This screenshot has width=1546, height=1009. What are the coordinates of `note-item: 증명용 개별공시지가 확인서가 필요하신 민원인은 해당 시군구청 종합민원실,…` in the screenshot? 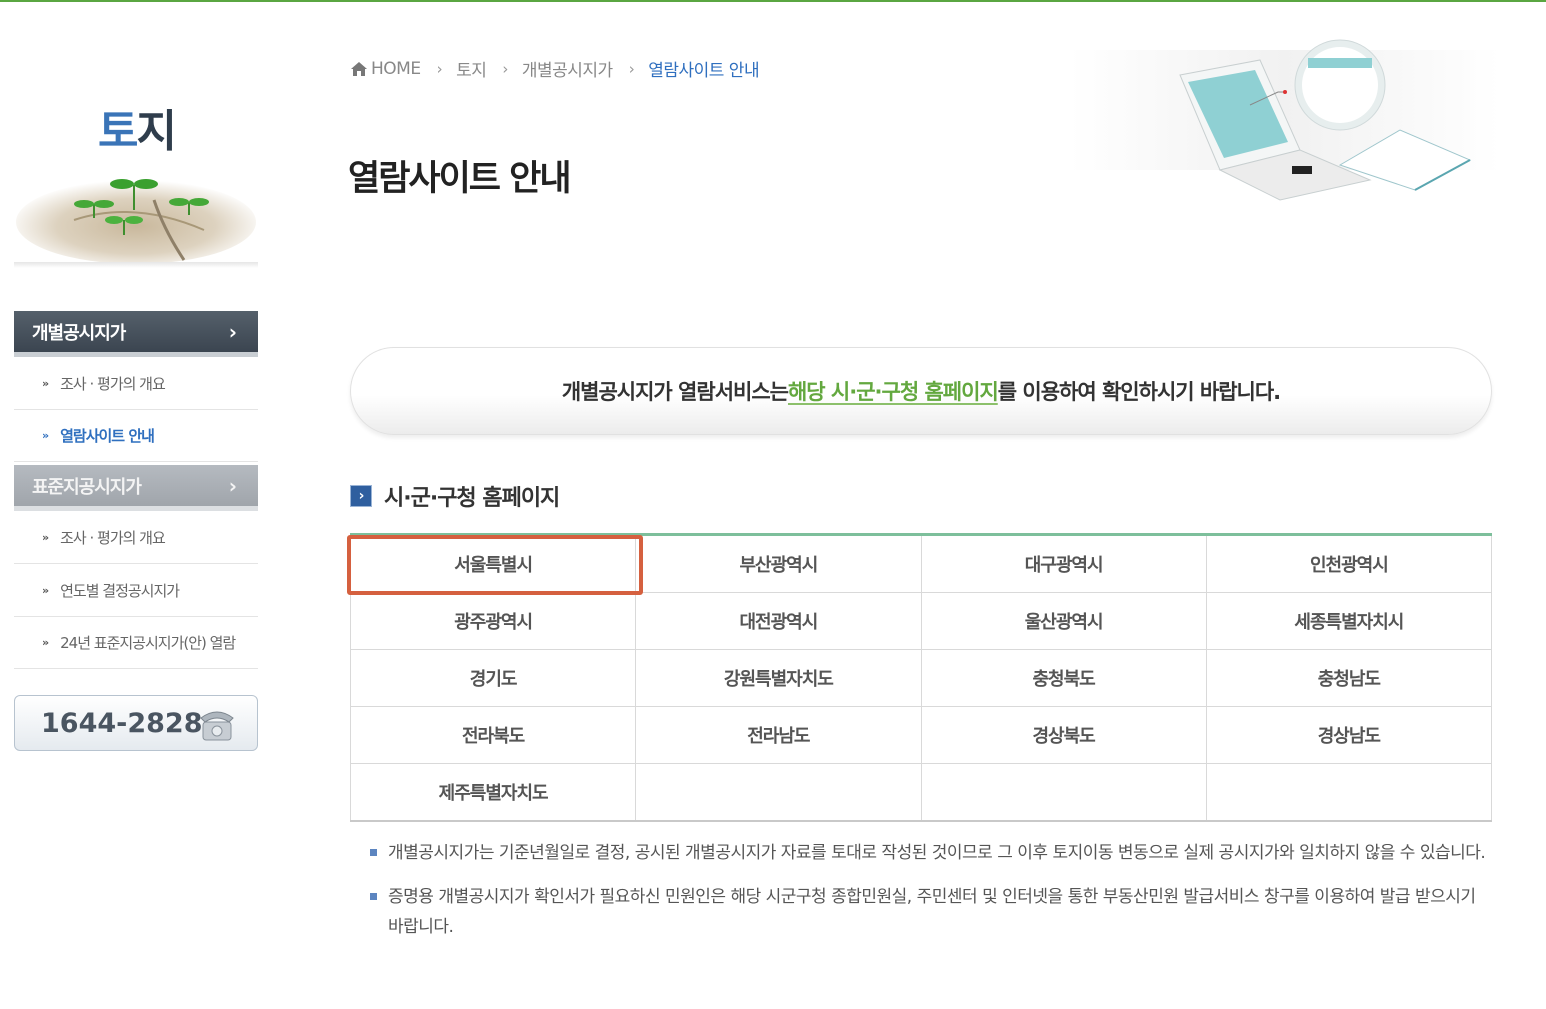 It's located at (931, 912).